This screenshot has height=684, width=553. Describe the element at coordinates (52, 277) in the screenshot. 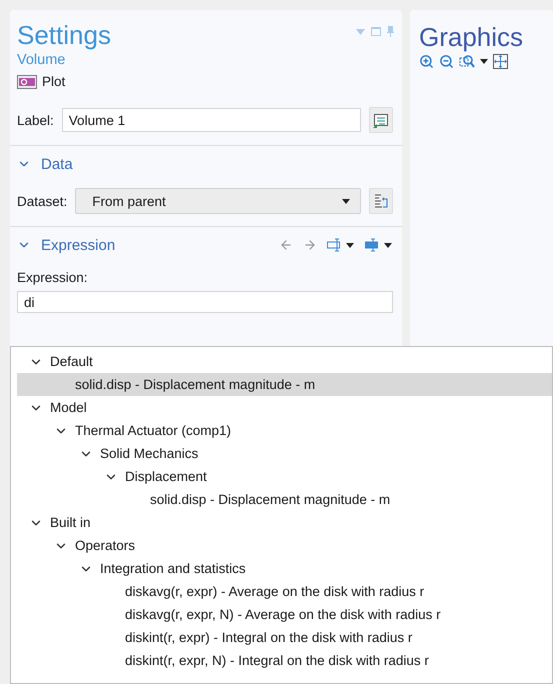

I see `field-label: Expression:` at that location.